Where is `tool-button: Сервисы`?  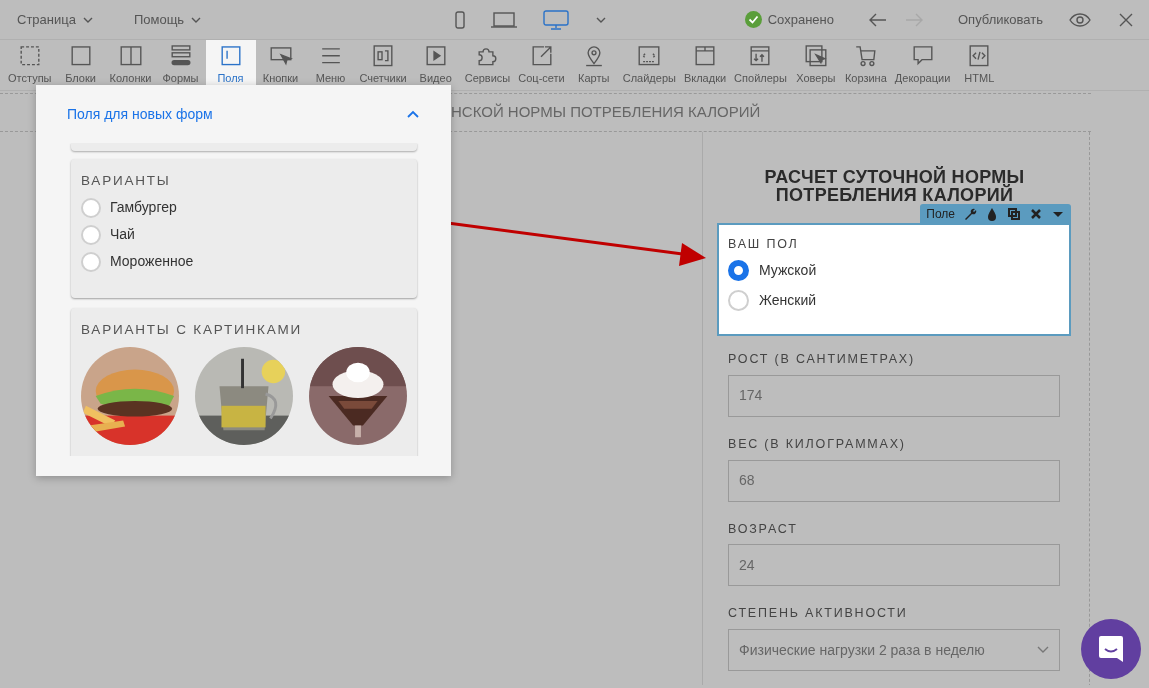
tool-button: Сервисы is located at coordinates (487, 65).